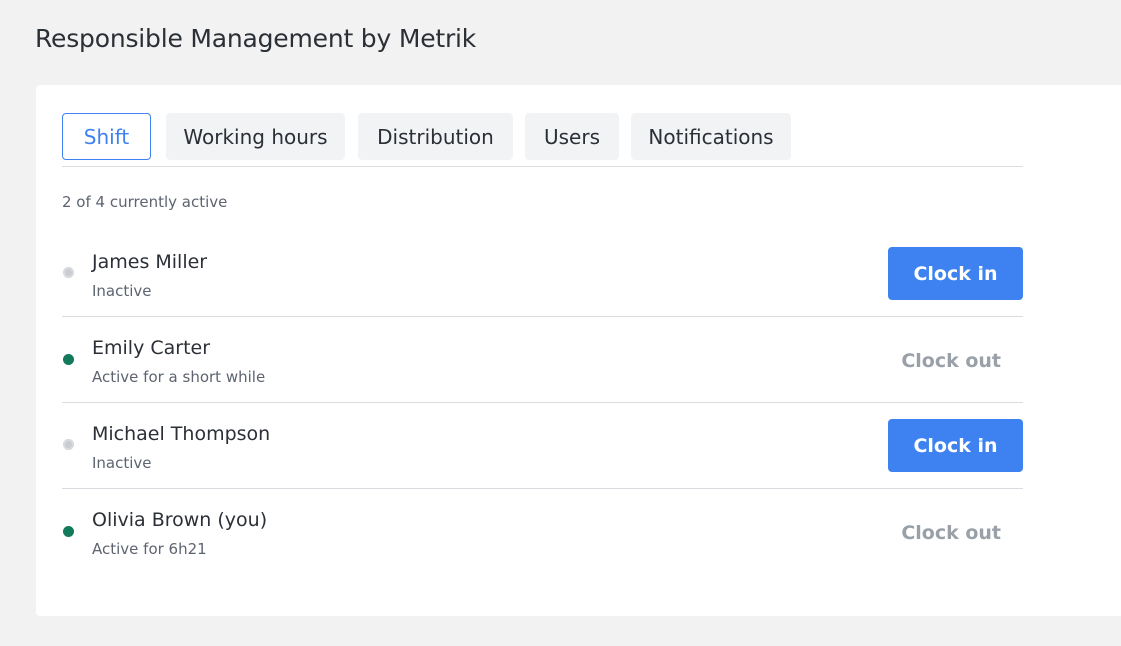 Image resolution: width=1121 pixels, height=646 pixels. Describe the element at coordinates (542, 274) in the screenshot. I see `user-row: James Miller Inactive Clock in` at that location.